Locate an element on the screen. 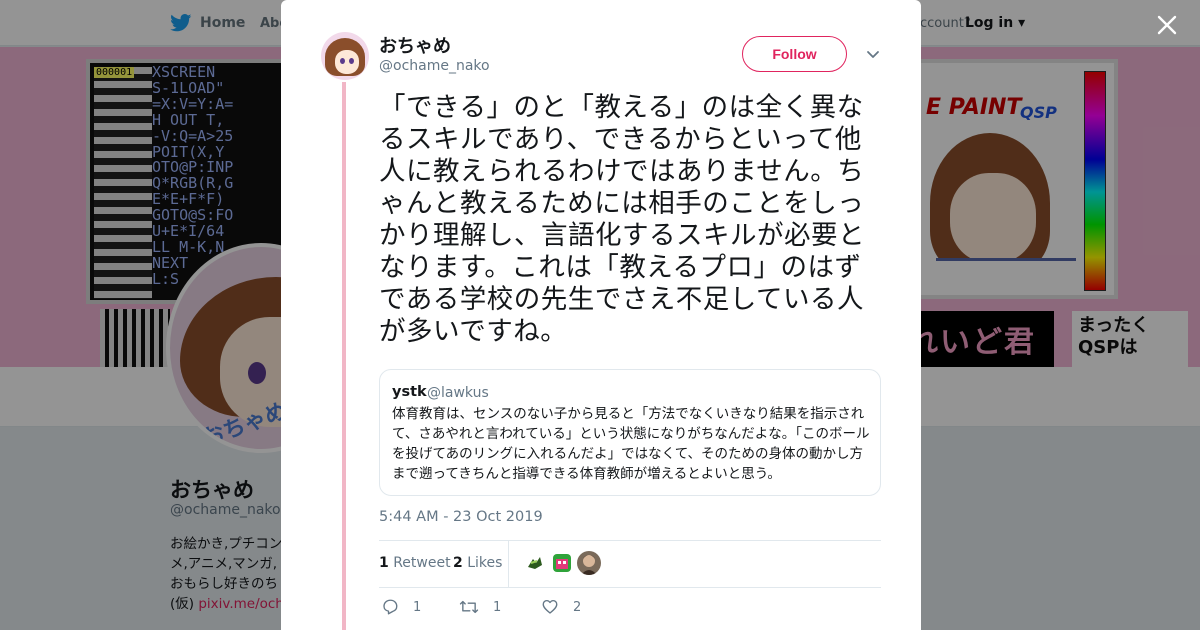 This screenshot has width=1200, height=630. tweet-actions: 1 1 2 is located at coordinates (630, 610).